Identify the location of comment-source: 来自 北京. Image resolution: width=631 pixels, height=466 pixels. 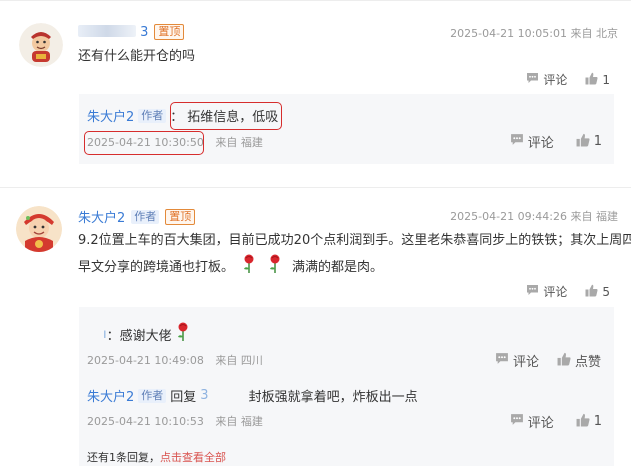
(594, 33).